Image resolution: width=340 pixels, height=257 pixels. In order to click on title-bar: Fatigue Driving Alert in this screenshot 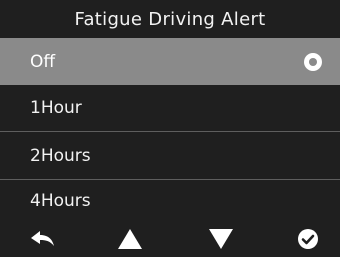, I will do `click(170, 19)`.